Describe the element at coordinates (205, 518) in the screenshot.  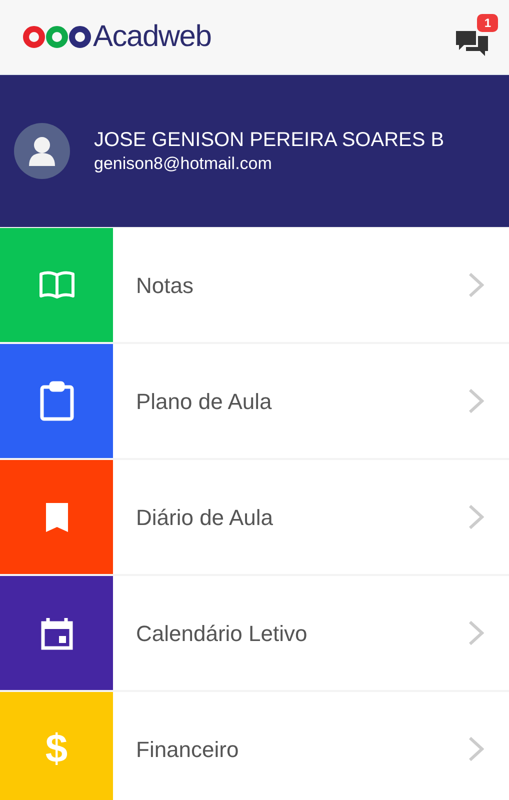
I see `menu-label: Diário de Aula` at that location.